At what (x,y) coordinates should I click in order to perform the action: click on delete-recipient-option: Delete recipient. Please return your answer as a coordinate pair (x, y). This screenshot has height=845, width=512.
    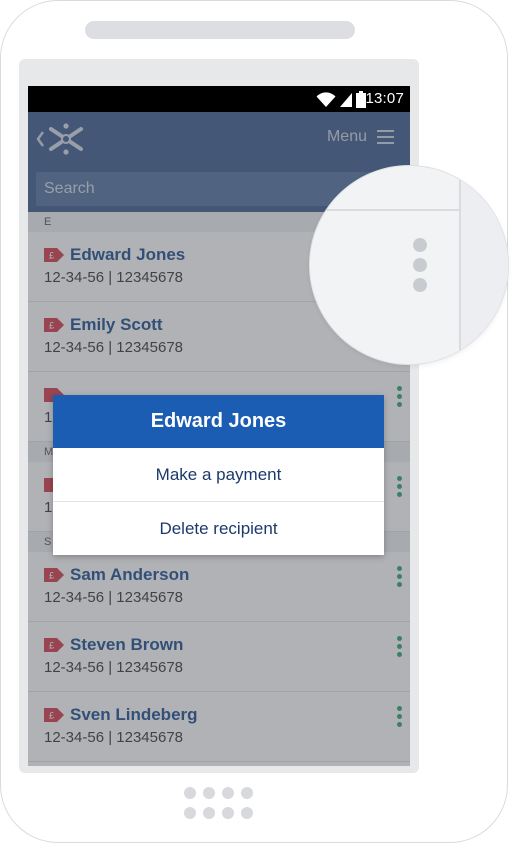
    Looking at the image, I should click on (218, 528).